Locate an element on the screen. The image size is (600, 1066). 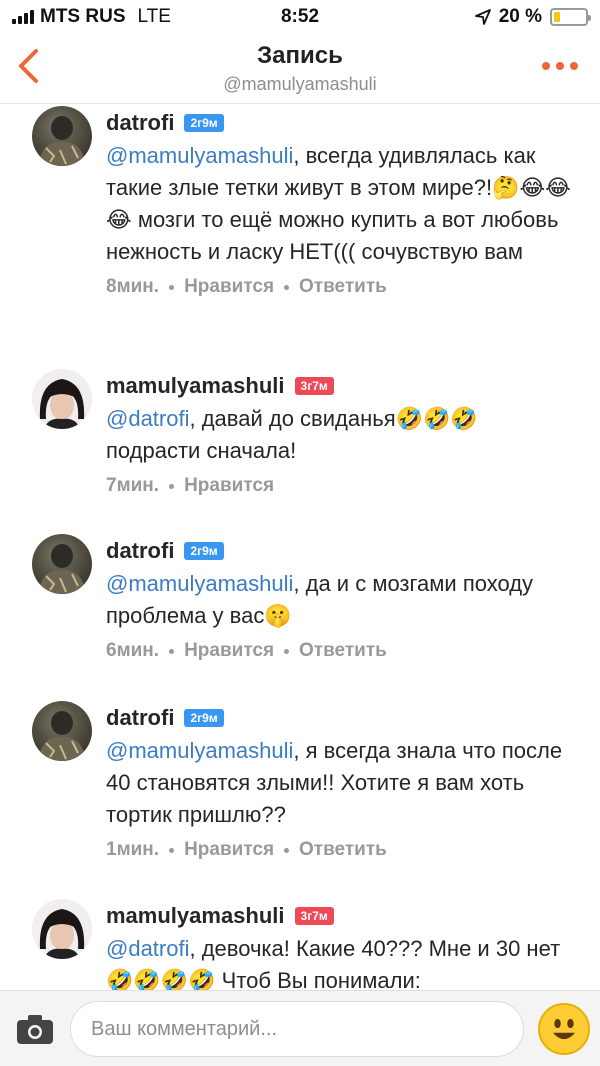
comment-time: 8мин. is located at coordinates (133, 286).